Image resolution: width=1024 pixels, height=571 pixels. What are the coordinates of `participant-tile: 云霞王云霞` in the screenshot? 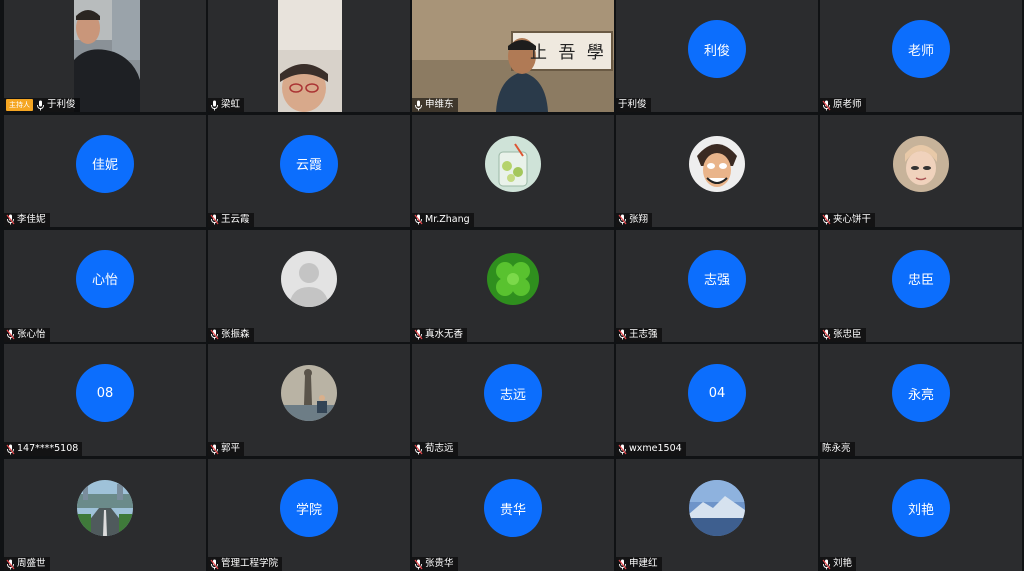 It's located at (309, 170).